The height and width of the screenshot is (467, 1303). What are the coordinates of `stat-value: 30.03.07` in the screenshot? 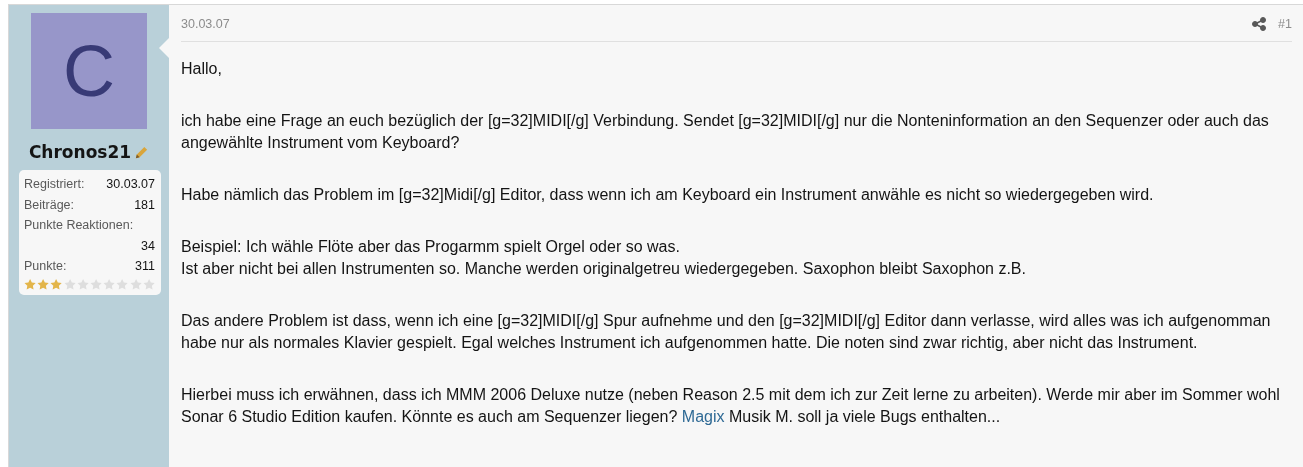 It's located at (130, 184).